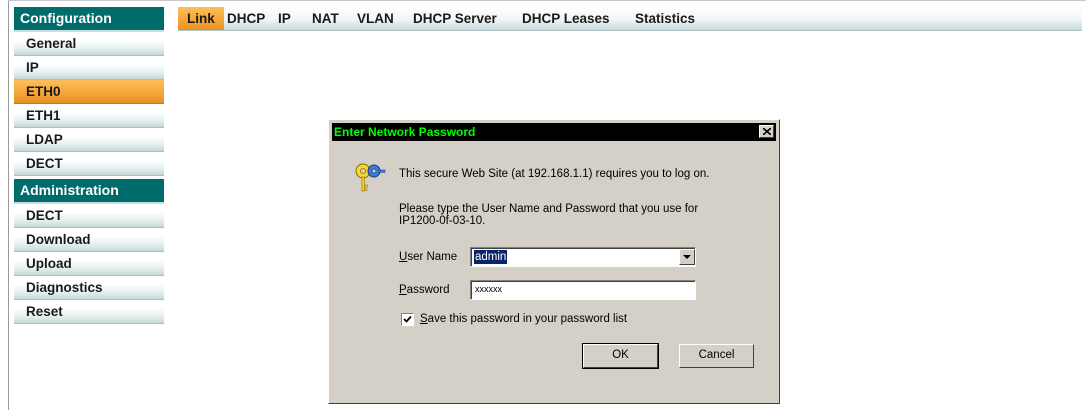 The width and height of the screenshot is (1086, 410). What do you see at coordinates (455, 18) in the screenshot?
I see `tab-dhcp-server: DHCP Server` at bounding box center [455, 18].